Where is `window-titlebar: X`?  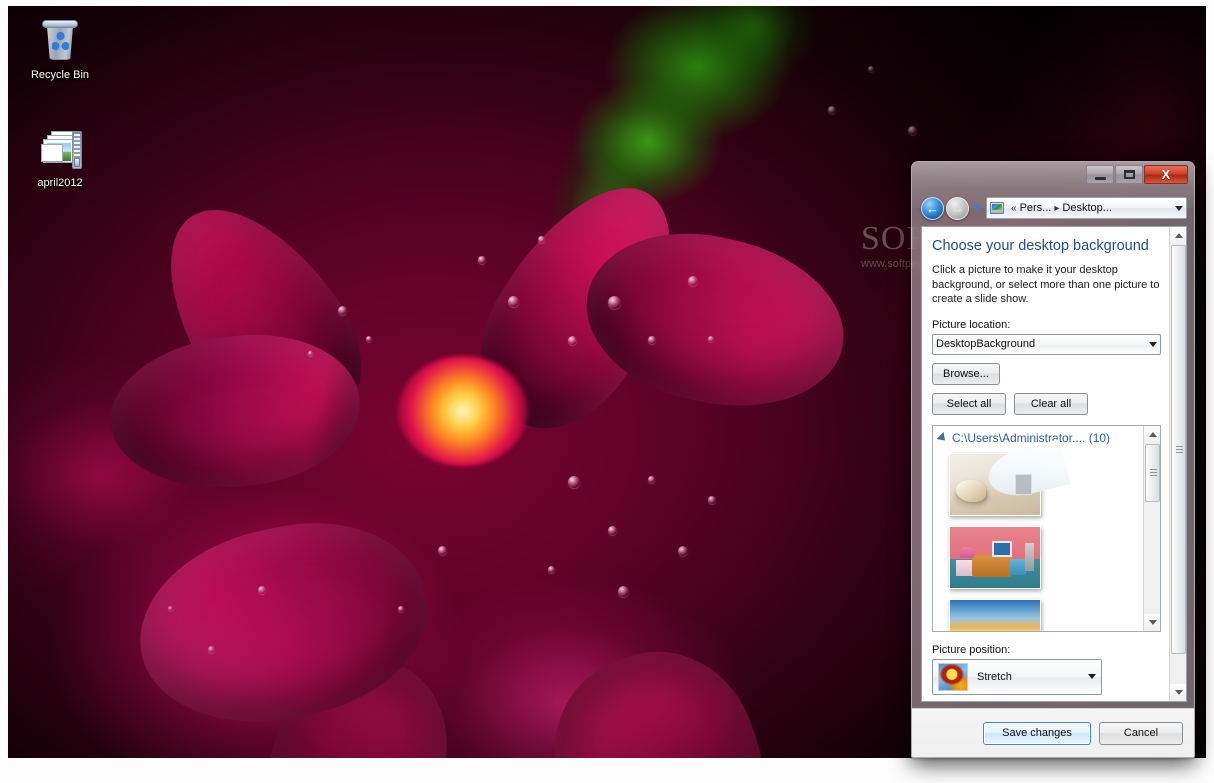 window-titlebar: X is located at coordinates (1053, 177).